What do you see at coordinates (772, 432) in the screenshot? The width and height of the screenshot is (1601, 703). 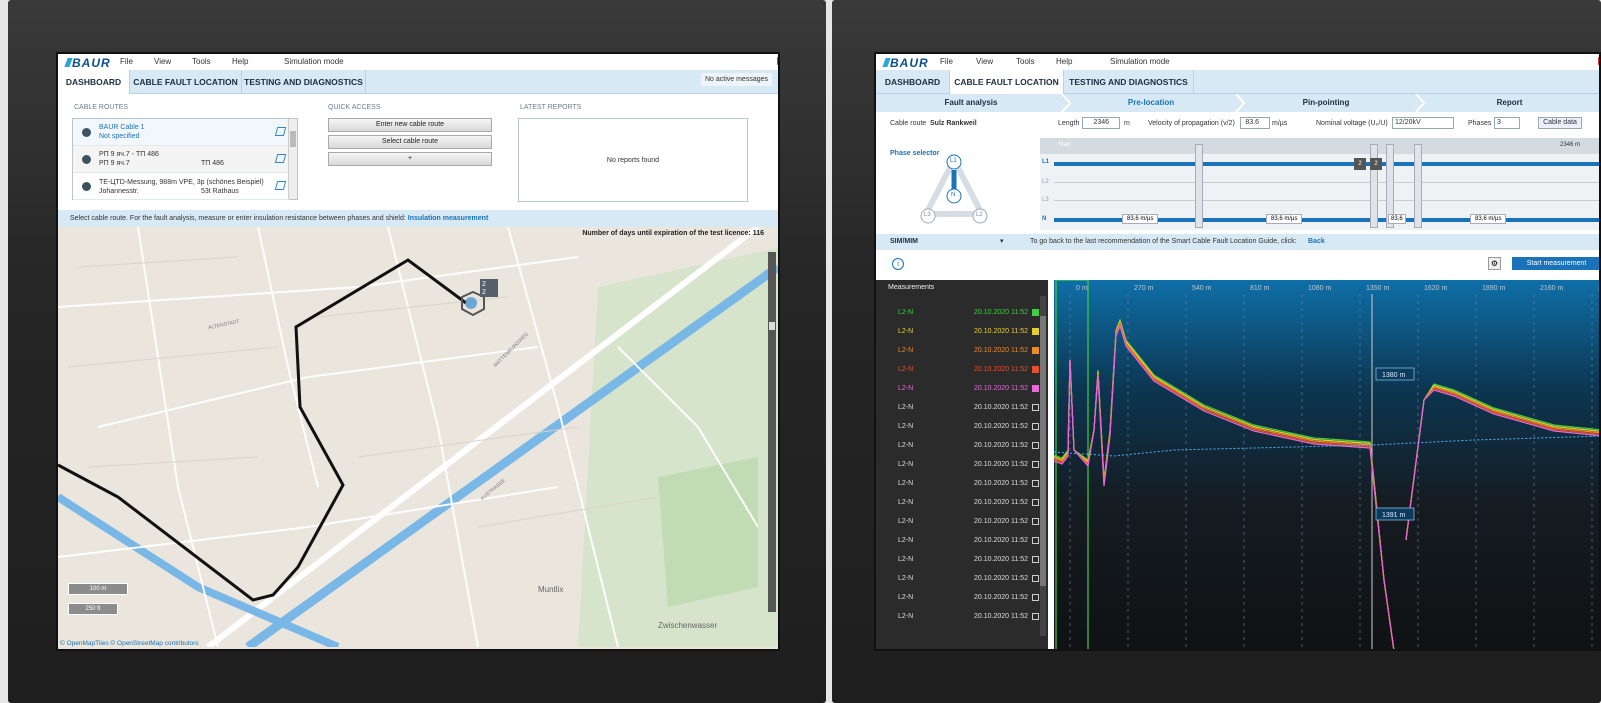 I see `zoom-slider` at bounding box center [772, 432].